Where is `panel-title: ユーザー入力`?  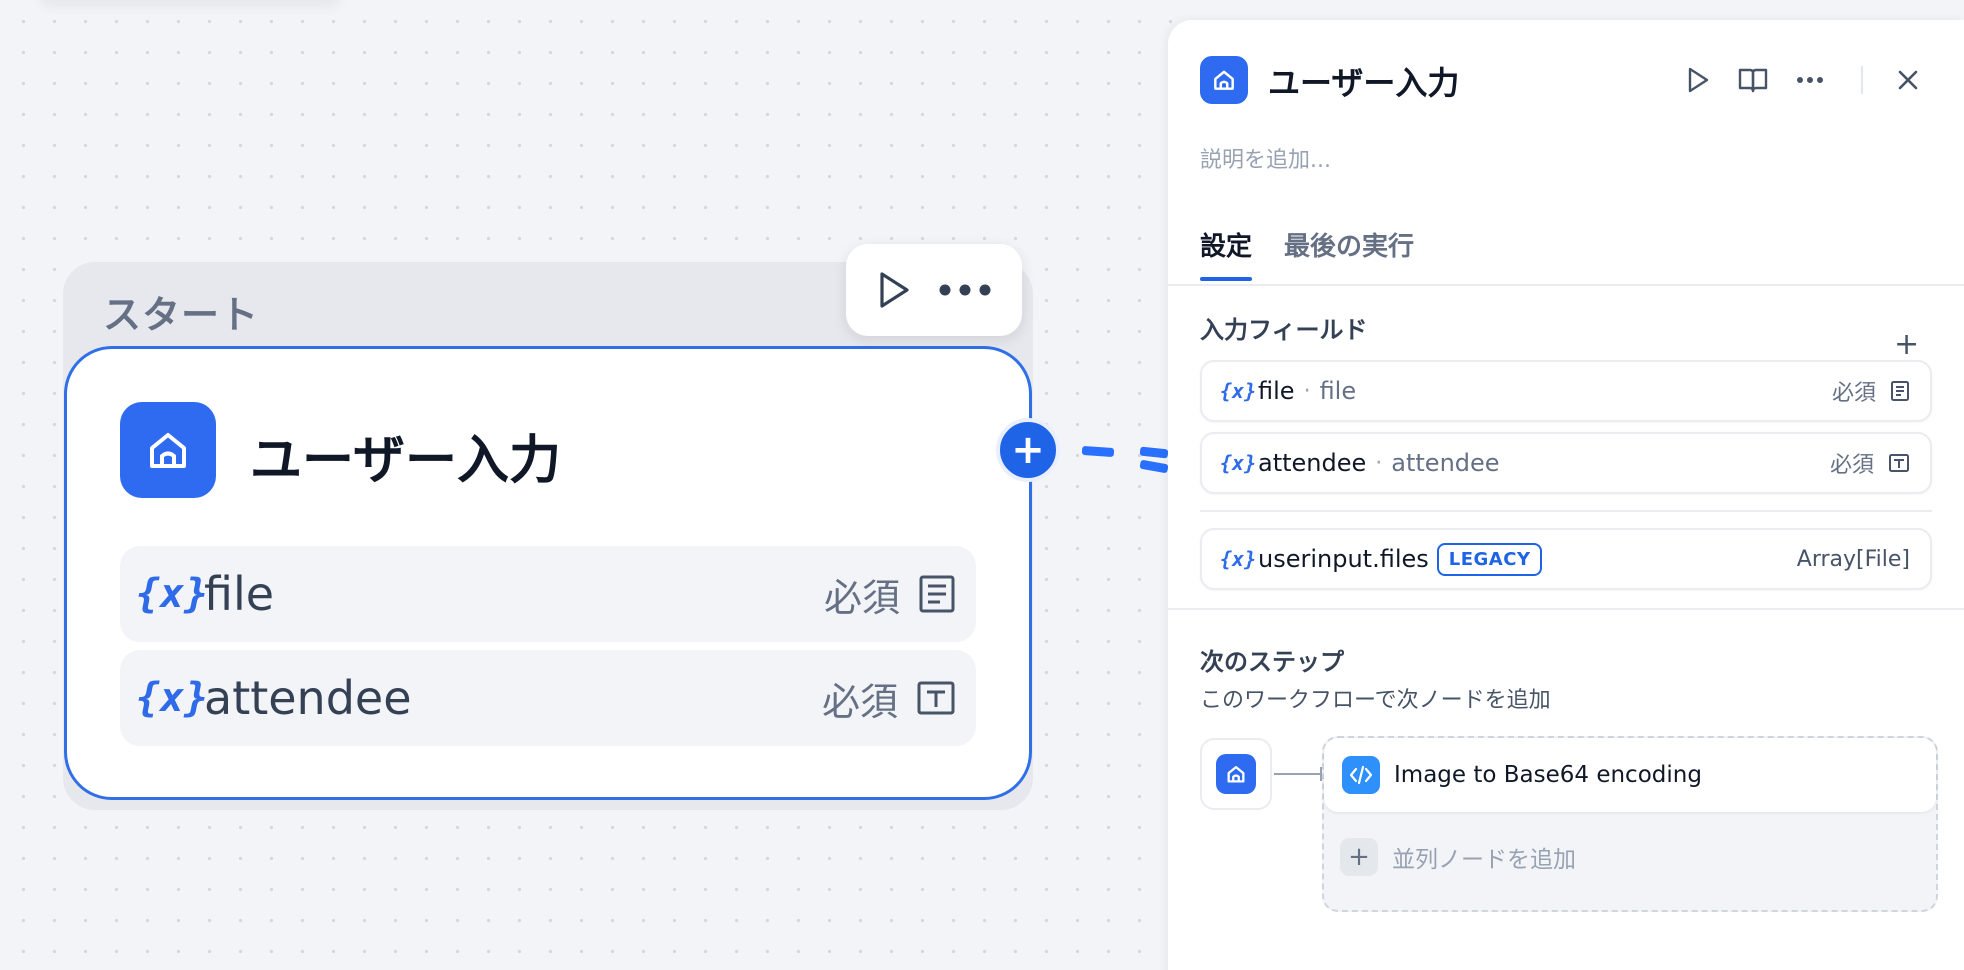 panel-title: ユーザー入力 is located at coordinates (1364, 83).